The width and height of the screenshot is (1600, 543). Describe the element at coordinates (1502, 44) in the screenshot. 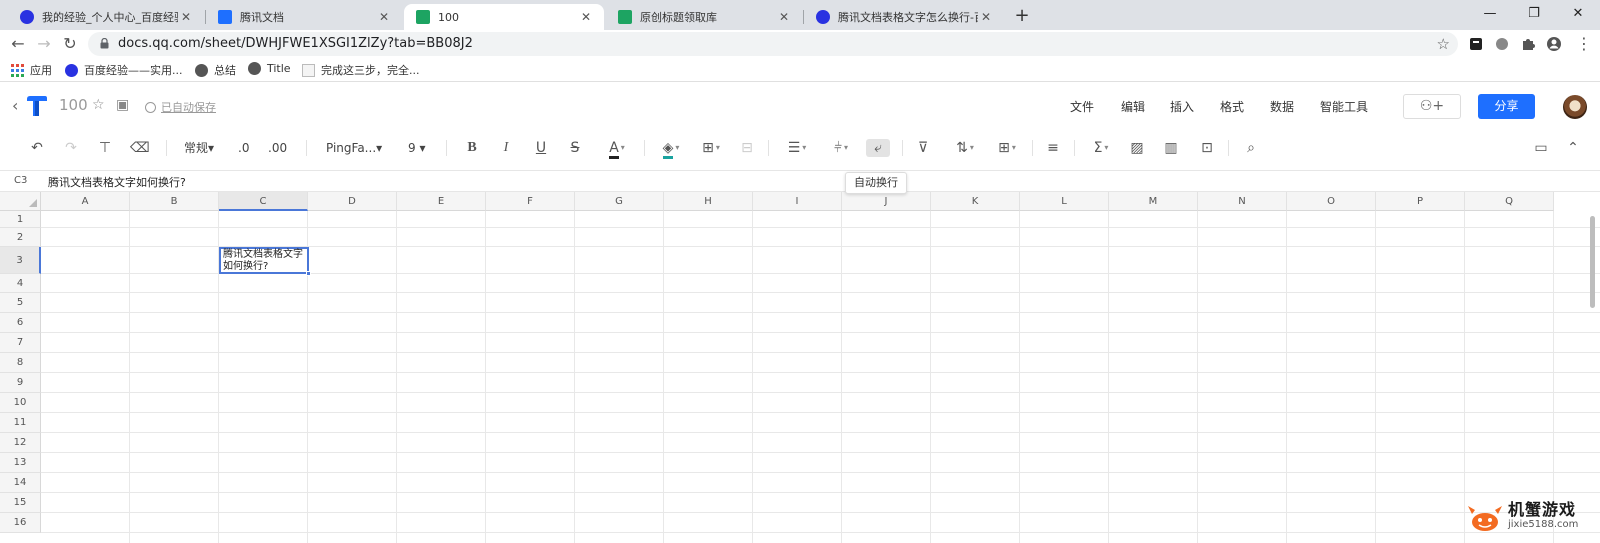

I see `extension-icon` at that location.